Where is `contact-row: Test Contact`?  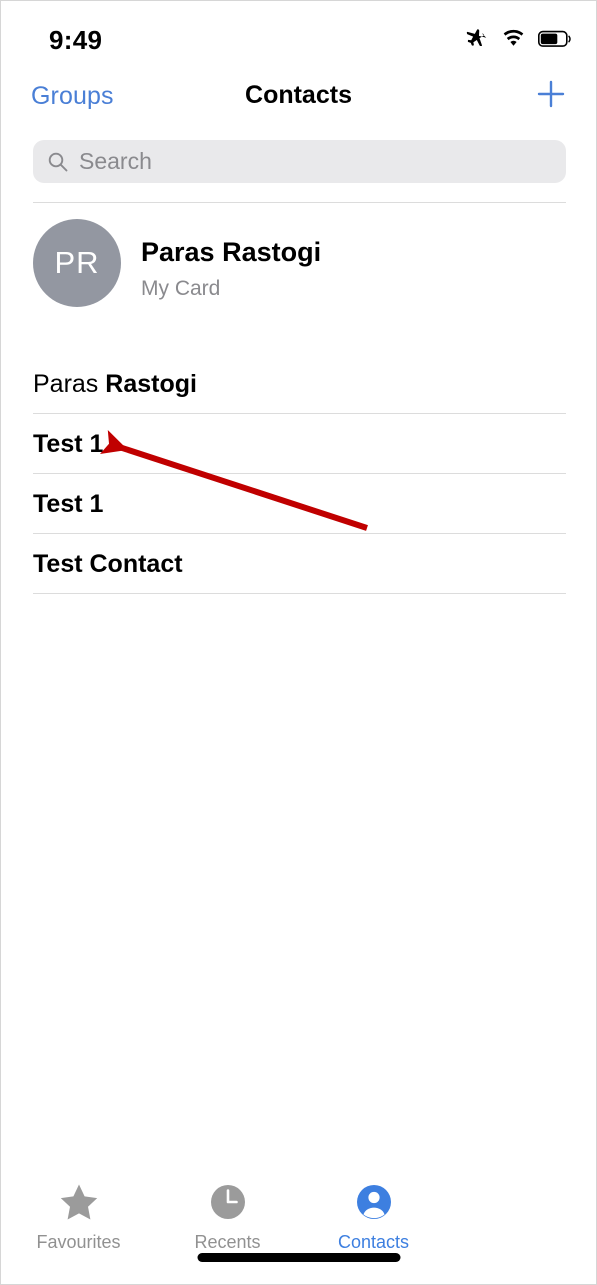
contact-row: Test Contact is located at coordinates (299, 564).